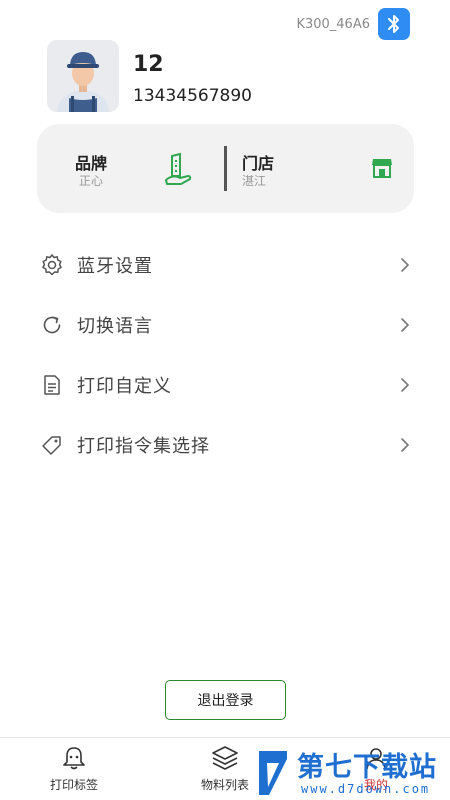  I want to click on bluetooth-button, so click(394, 24).